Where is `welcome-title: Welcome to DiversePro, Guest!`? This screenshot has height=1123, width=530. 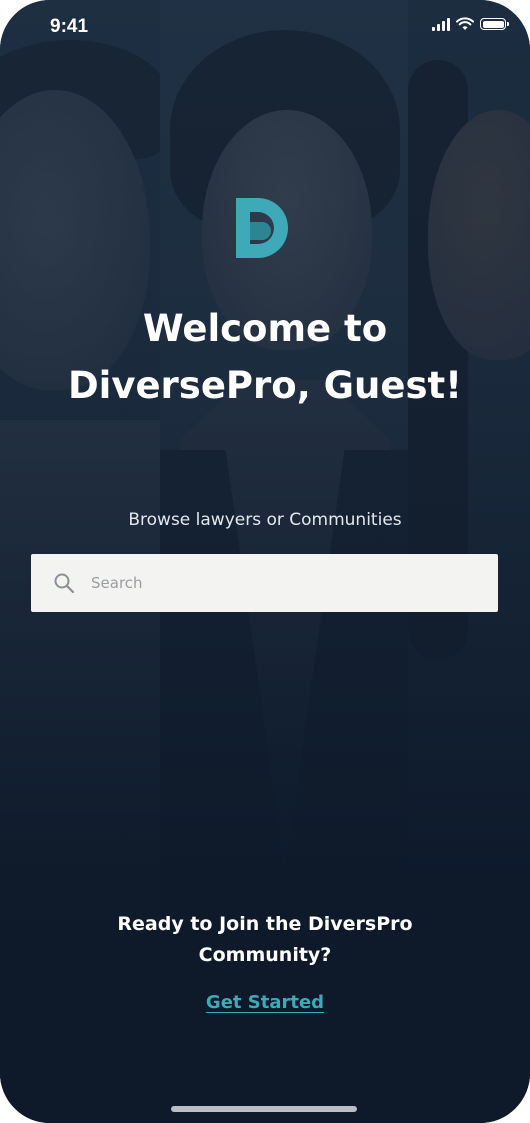 welcome-title: Welcome to DiversePro, Guest! is located at coordinates (265, 357).